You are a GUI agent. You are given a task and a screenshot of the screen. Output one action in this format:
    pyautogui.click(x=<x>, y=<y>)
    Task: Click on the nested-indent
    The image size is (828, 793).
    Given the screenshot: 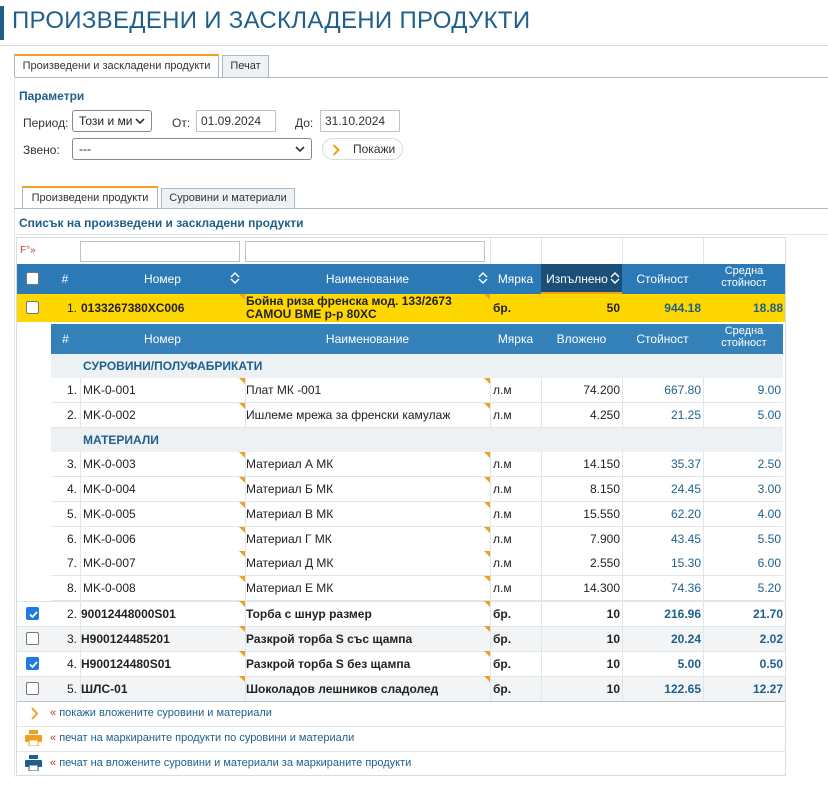 What is the action you would take?
    pyautogui.click(x=34, y=461)
    